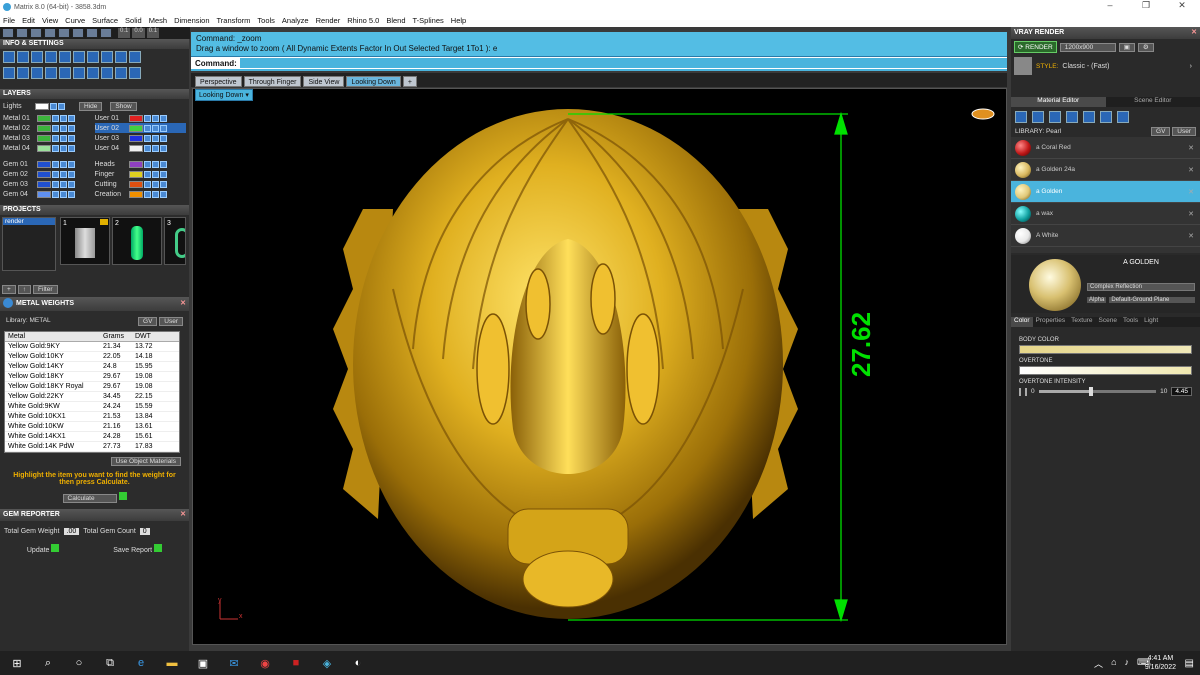  Describe the element at coordinates (358, 663) in the screenshot. I see `rhino-icon: ◐` at that location.